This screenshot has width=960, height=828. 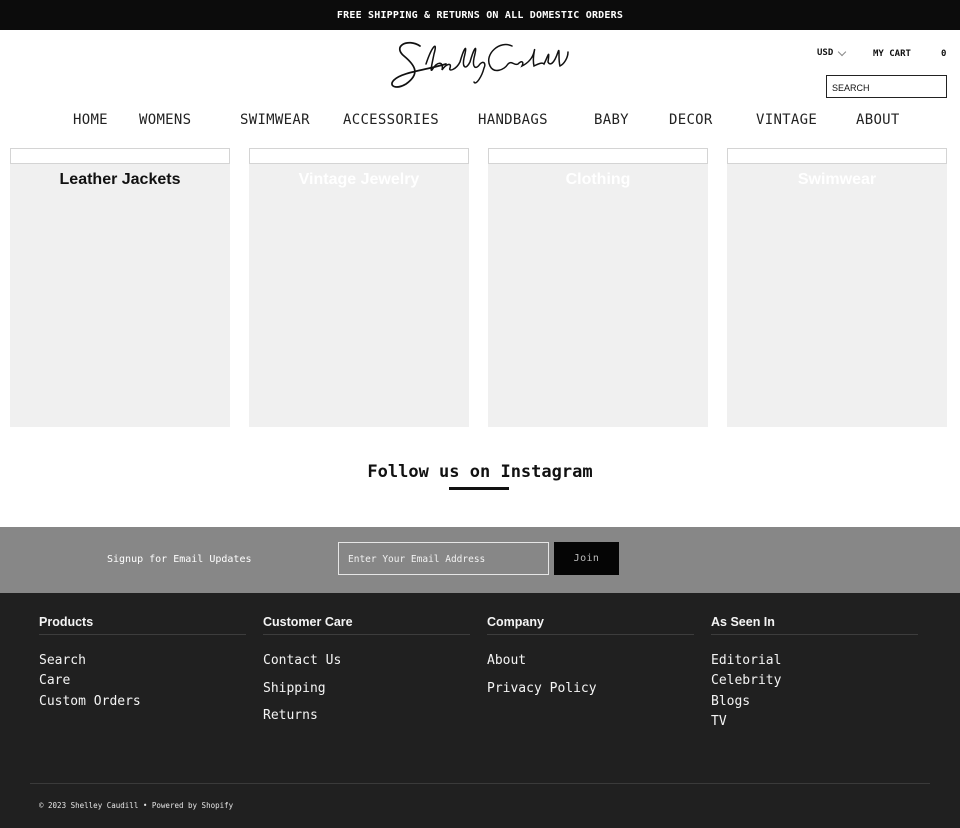 I want to click on footer-column-title: Customer Care, so click(x=366, y=625).